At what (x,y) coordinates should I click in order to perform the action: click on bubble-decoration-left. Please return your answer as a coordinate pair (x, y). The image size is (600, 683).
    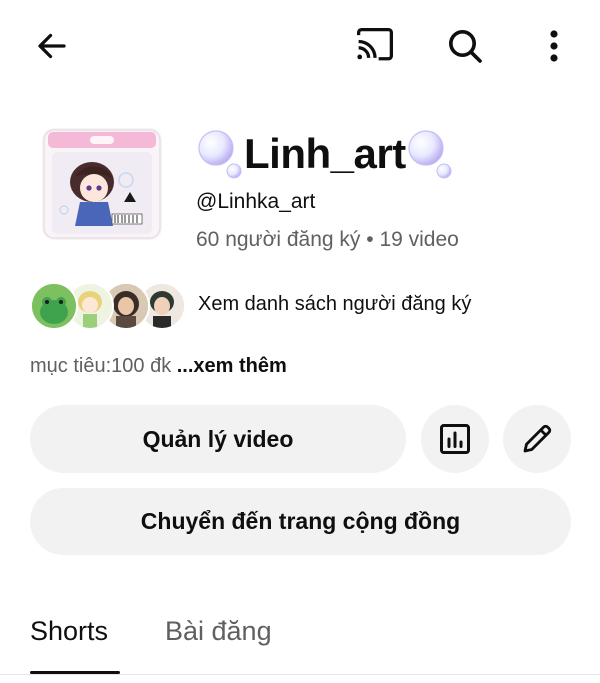
    Looking at the image, I should click on (220, 154).